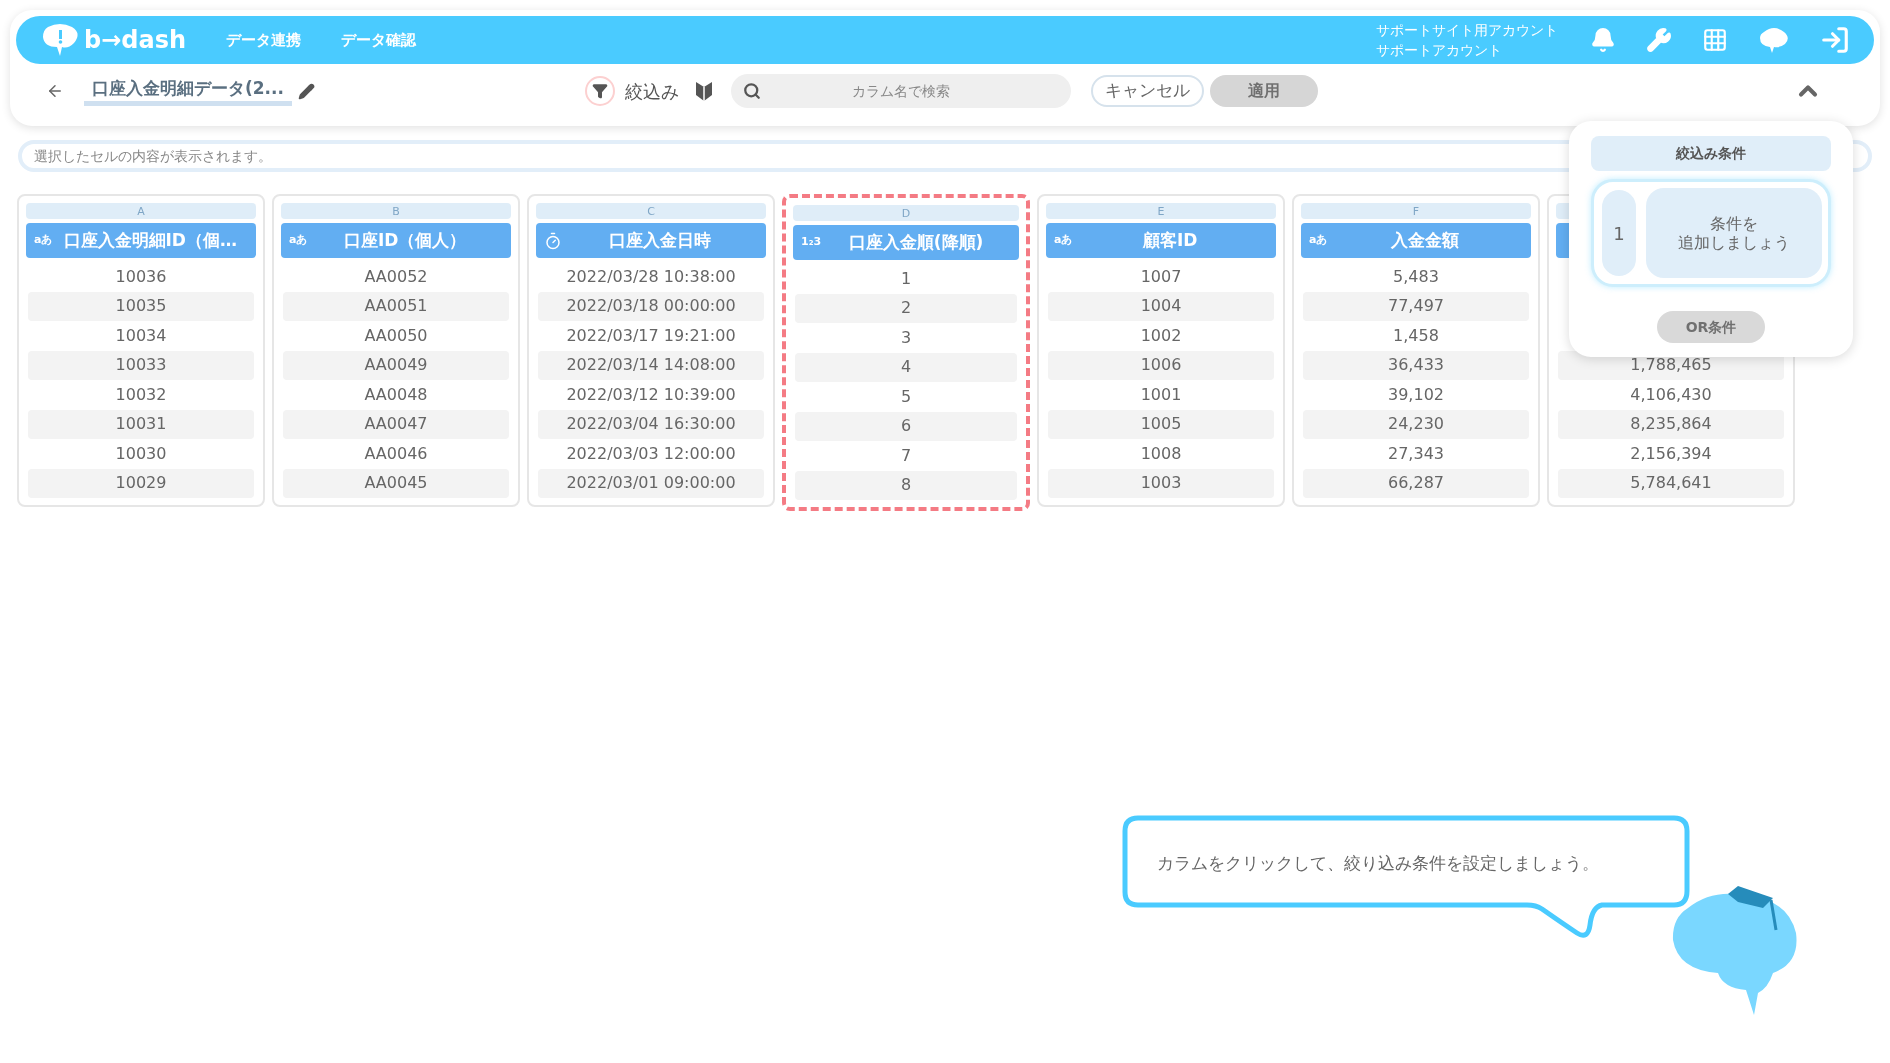 The width and height of the screenshot is (1890, 1063). What do you see at coordinates (1416, 454) in the screenshot?
I see `table-cell: 27,343` at bounding box center [1416, 454].